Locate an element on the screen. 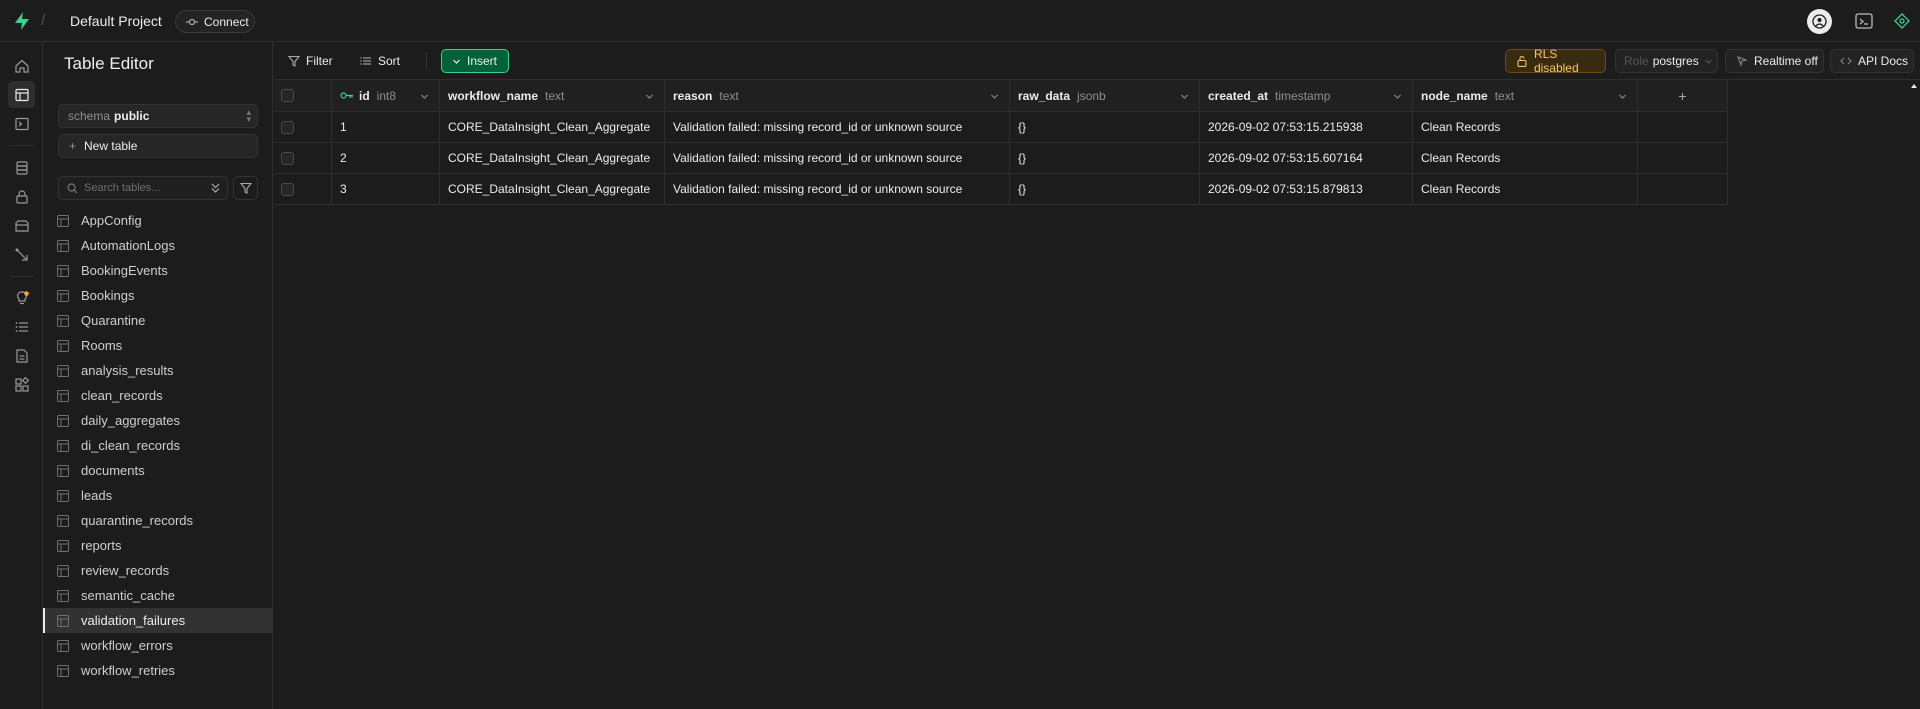  sidebar-table-item: quarantine_records is located at coordinates (158, 520).